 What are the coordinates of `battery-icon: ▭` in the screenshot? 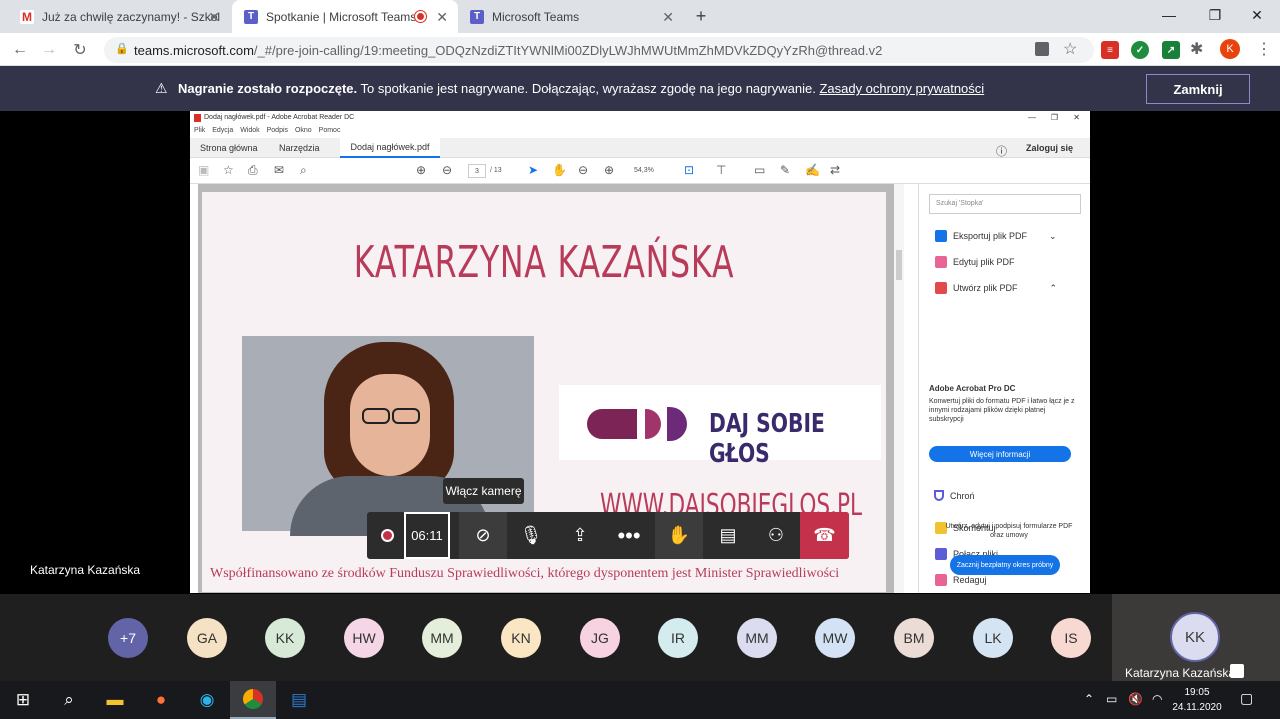 It's located at (1111, 699).